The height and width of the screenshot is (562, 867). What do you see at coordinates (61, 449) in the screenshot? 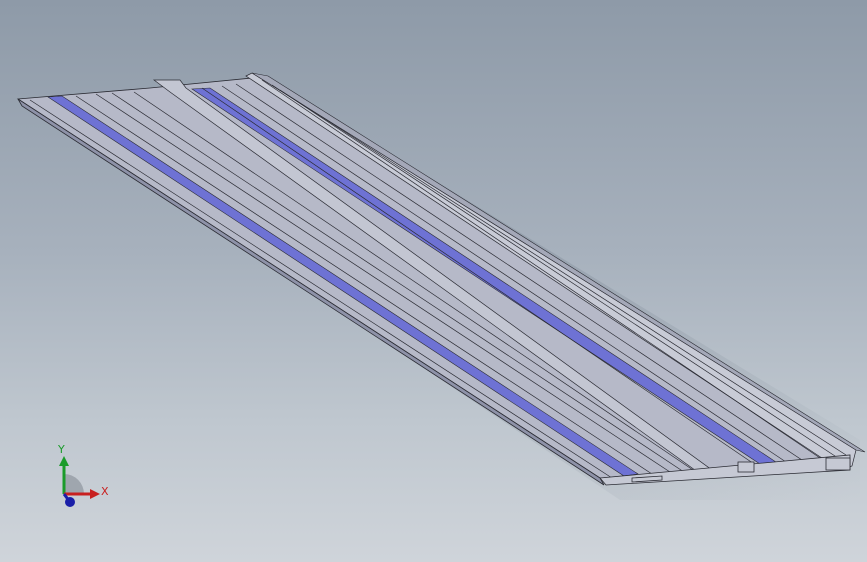
I see `y-axis-label: Y` at bounding box center [61, 449].